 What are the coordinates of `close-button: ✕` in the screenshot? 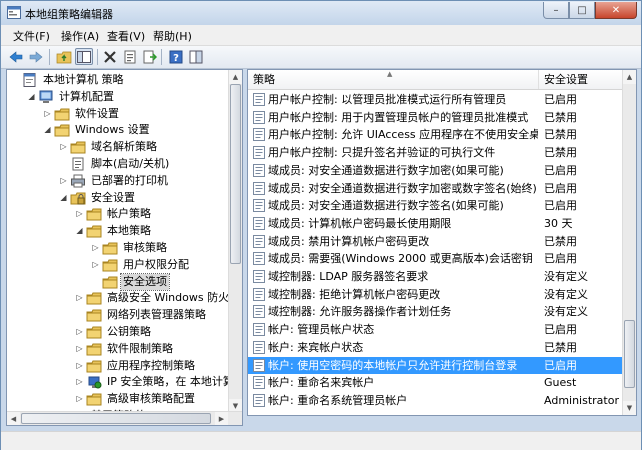 It's located at (616, 10).